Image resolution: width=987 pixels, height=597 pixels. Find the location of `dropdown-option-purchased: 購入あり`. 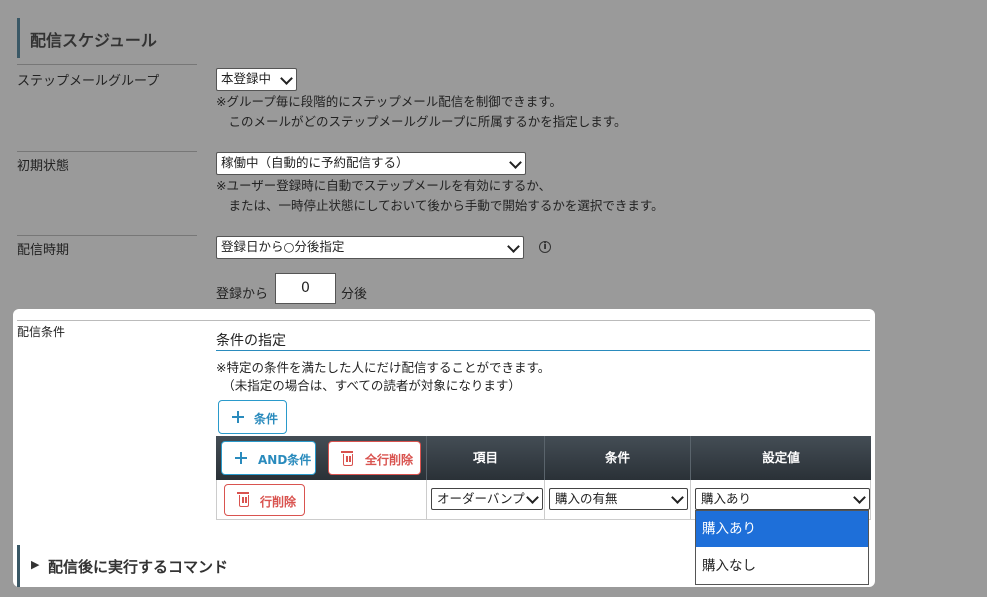

dropdown-option-purchased: 購入あり is located at coordinates (782, 529).